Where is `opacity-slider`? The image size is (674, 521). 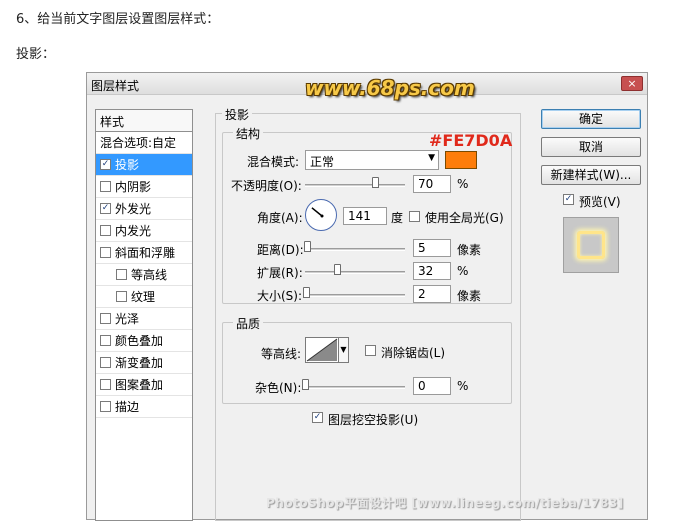
opacity-slider is located at coordinates (355, 185).